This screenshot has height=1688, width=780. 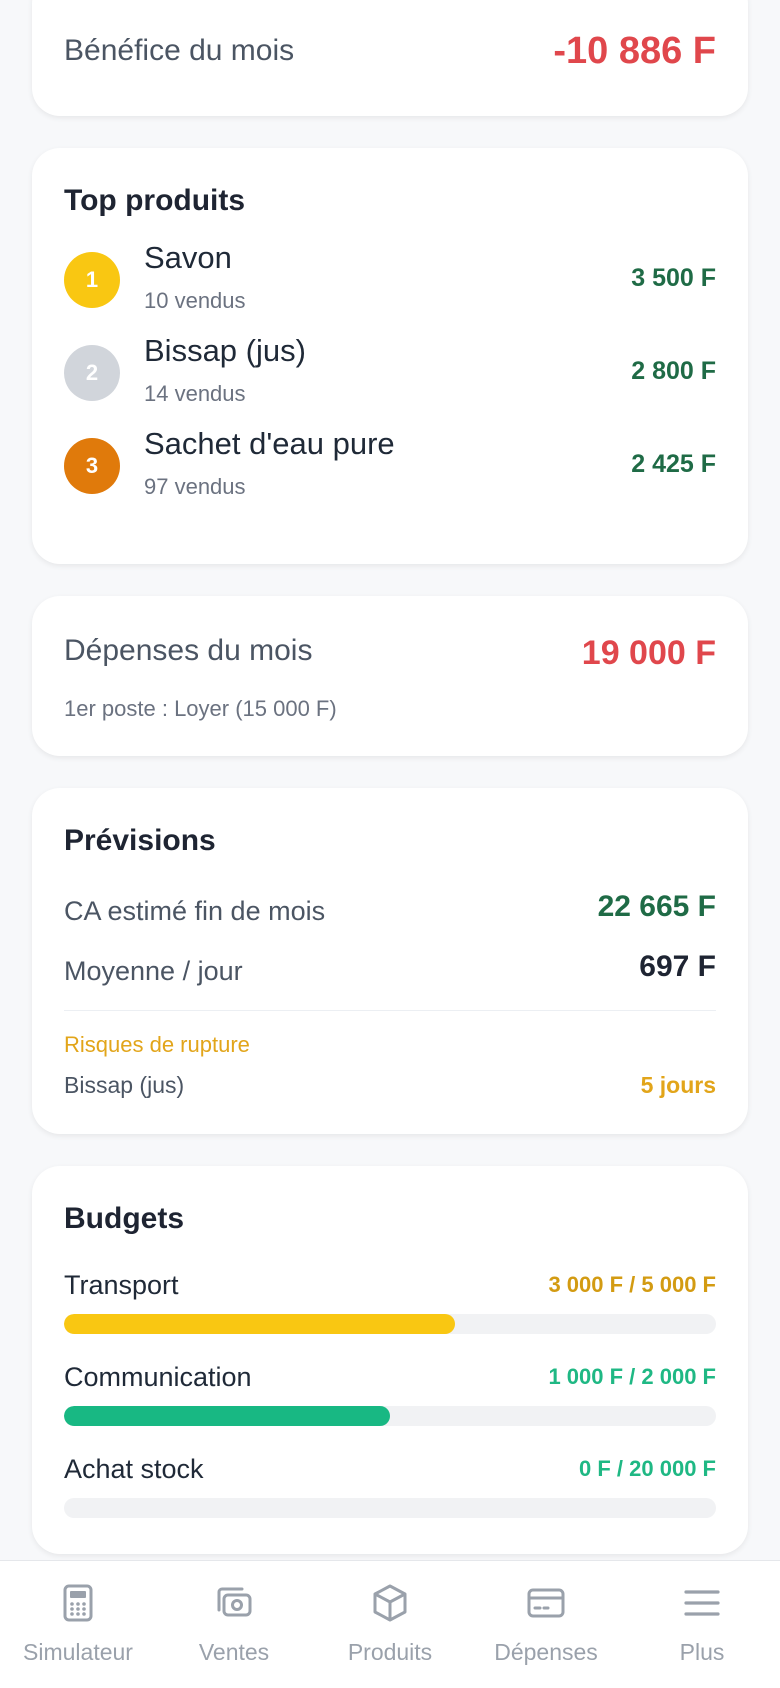 I want to click on nav-produits: Produits, so click(x=390, y=1624).